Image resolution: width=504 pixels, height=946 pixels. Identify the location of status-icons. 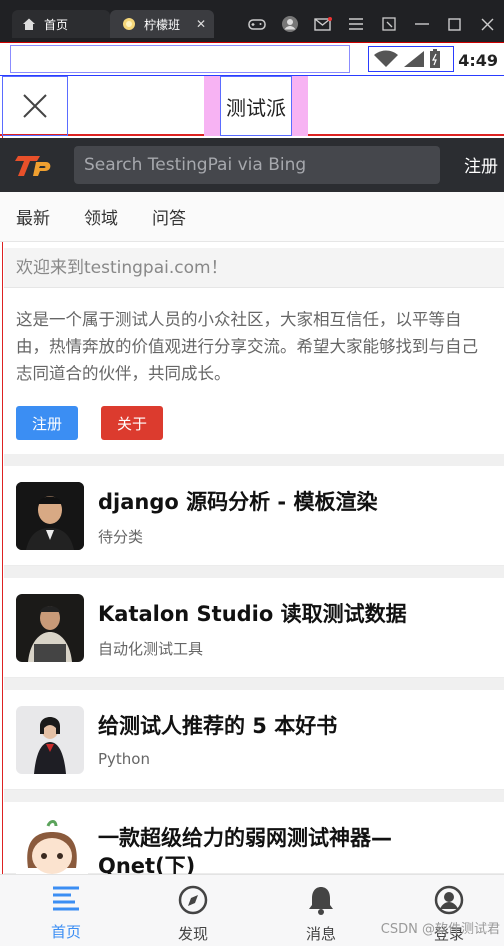
(411, 59).